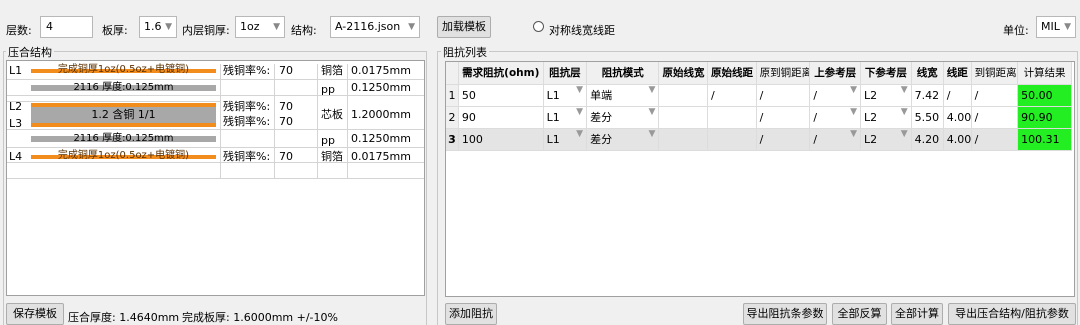  I want to click on layer-thickness-3: 1.2000mm, so click(381, 114).